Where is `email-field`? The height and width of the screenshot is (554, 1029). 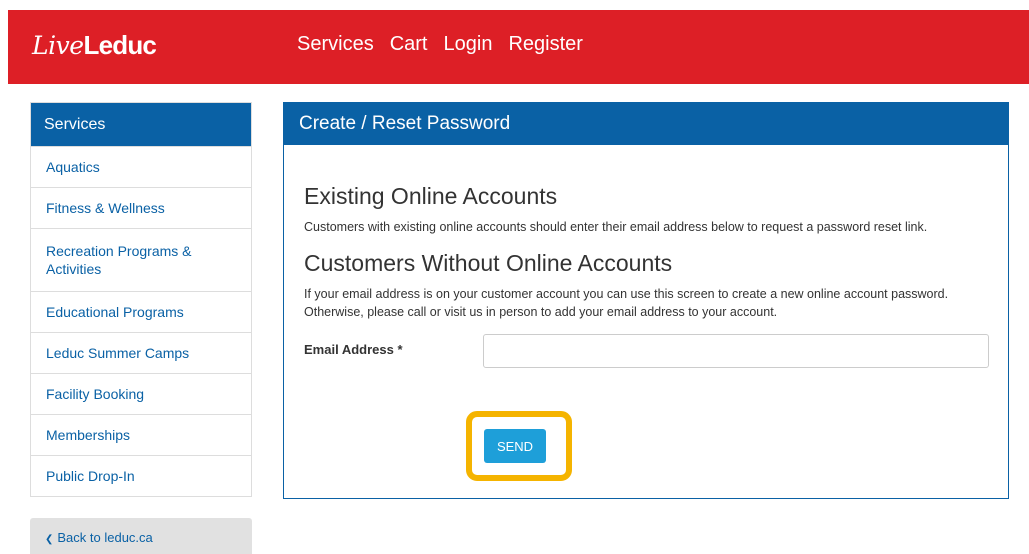
email-field is located at coordinates (736, 351).